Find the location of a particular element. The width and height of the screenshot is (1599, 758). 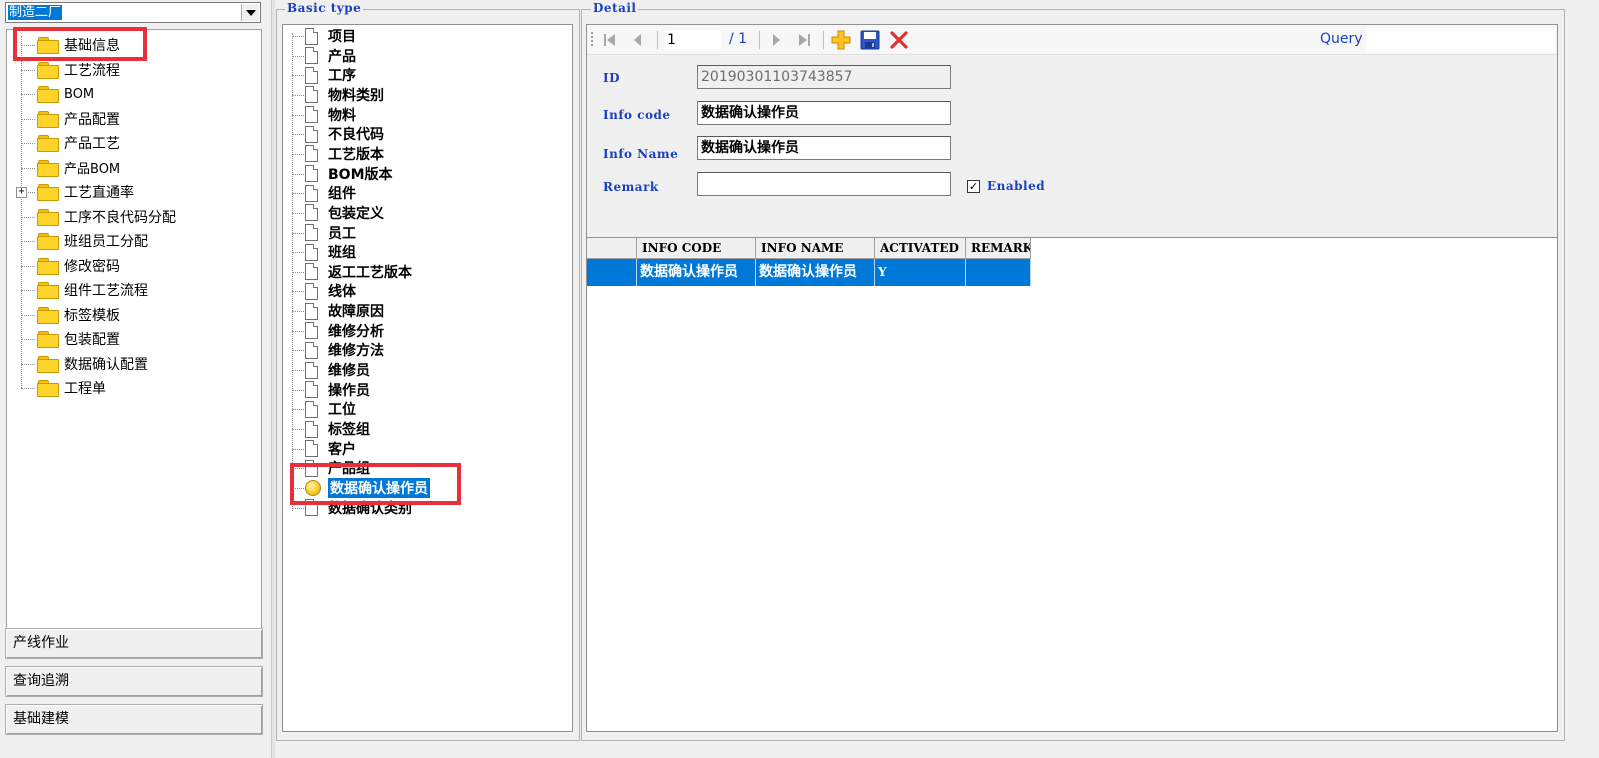

nav-button-query-trace: 查询追溯 is located at coordinates (134, 681).